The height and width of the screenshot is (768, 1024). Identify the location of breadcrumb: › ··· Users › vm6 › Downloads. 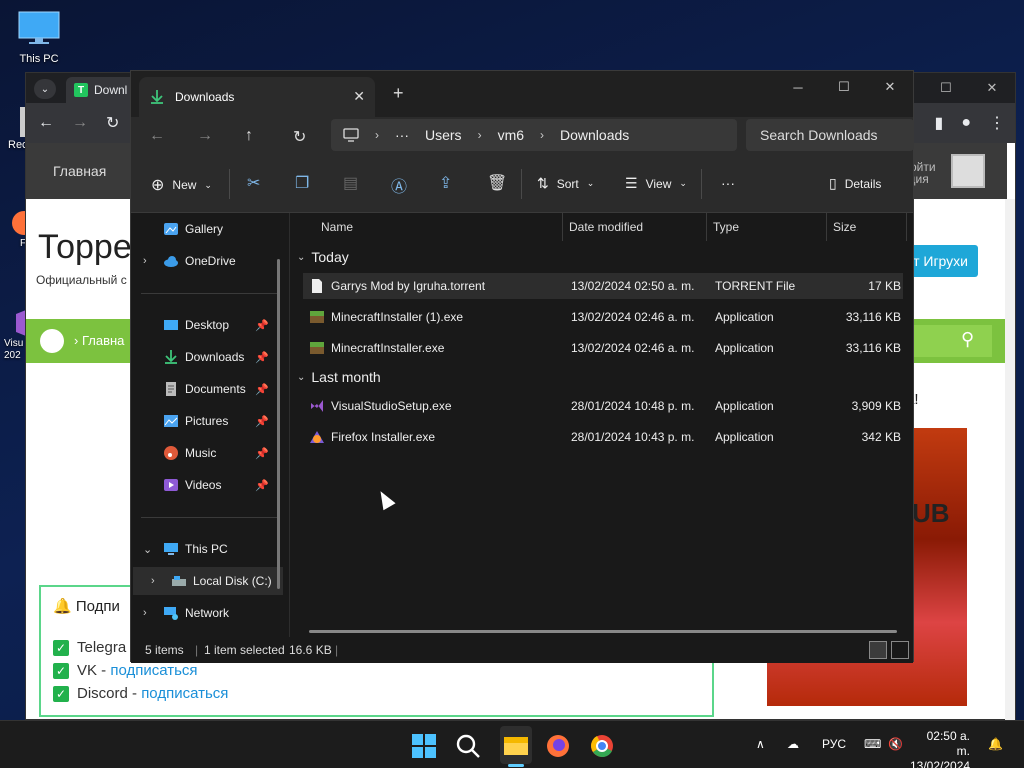
(534, 135).